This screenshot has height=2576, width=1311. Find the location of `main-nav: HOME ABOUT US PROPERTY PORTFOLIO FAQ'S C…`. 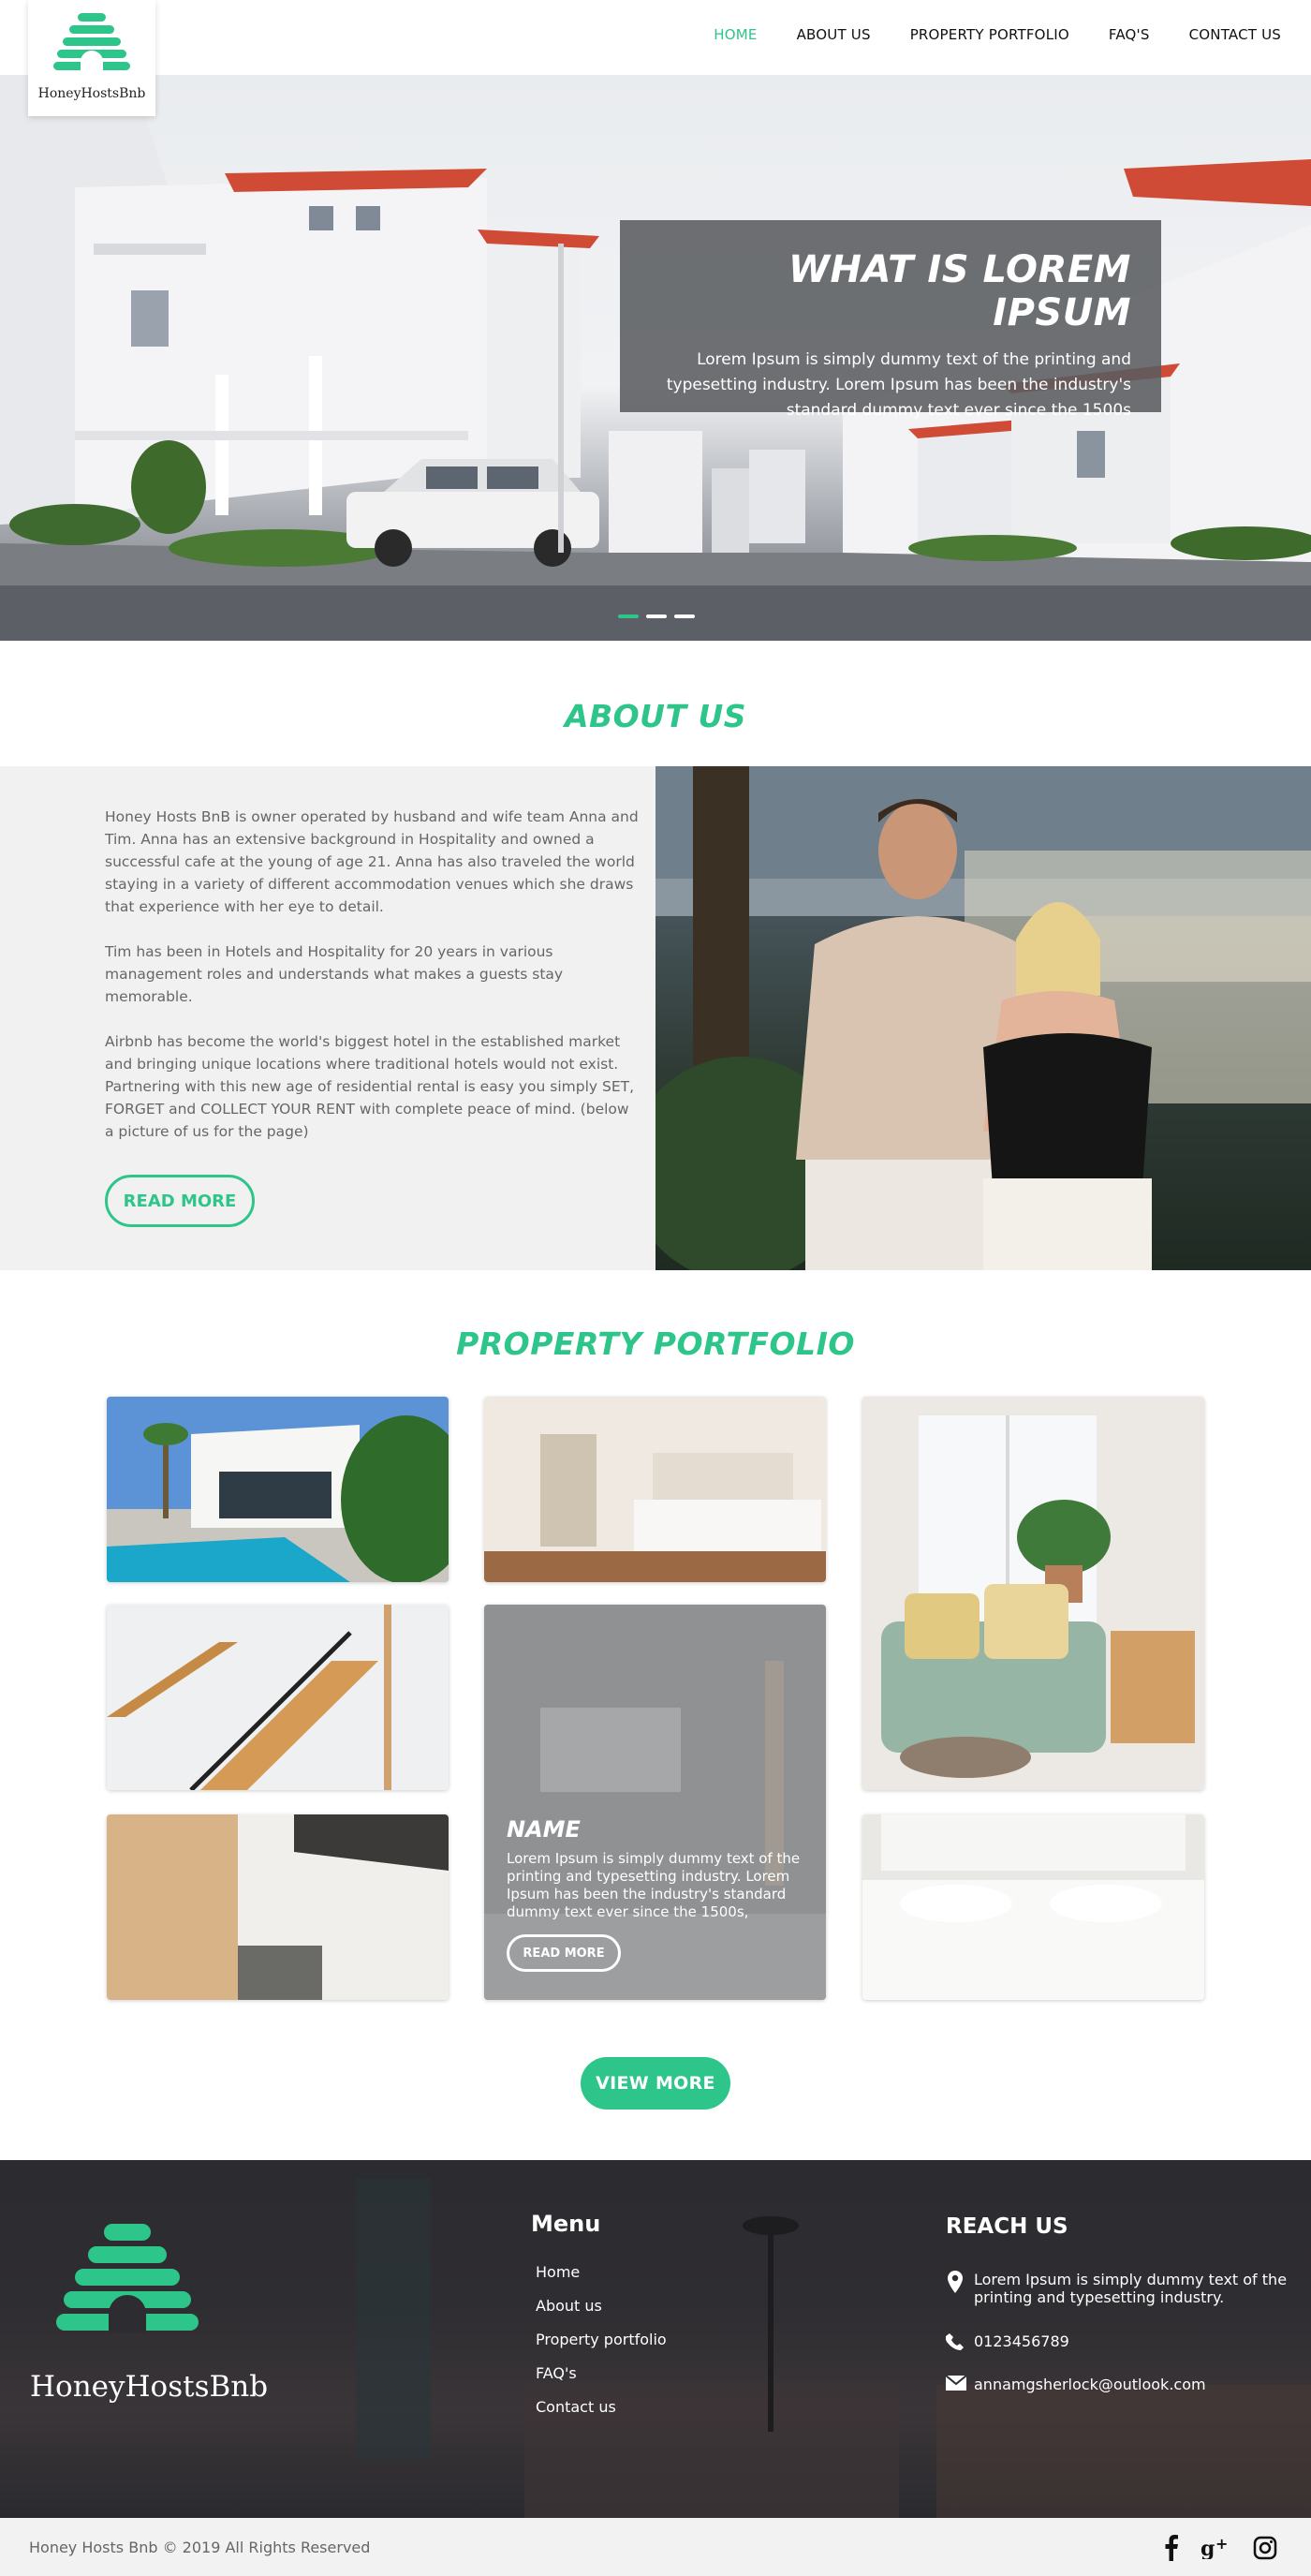

main-nav: HOME ABOUT US PROPERTY PORTFOLIO FAQ'S C… is located at coordinates (977, 34).